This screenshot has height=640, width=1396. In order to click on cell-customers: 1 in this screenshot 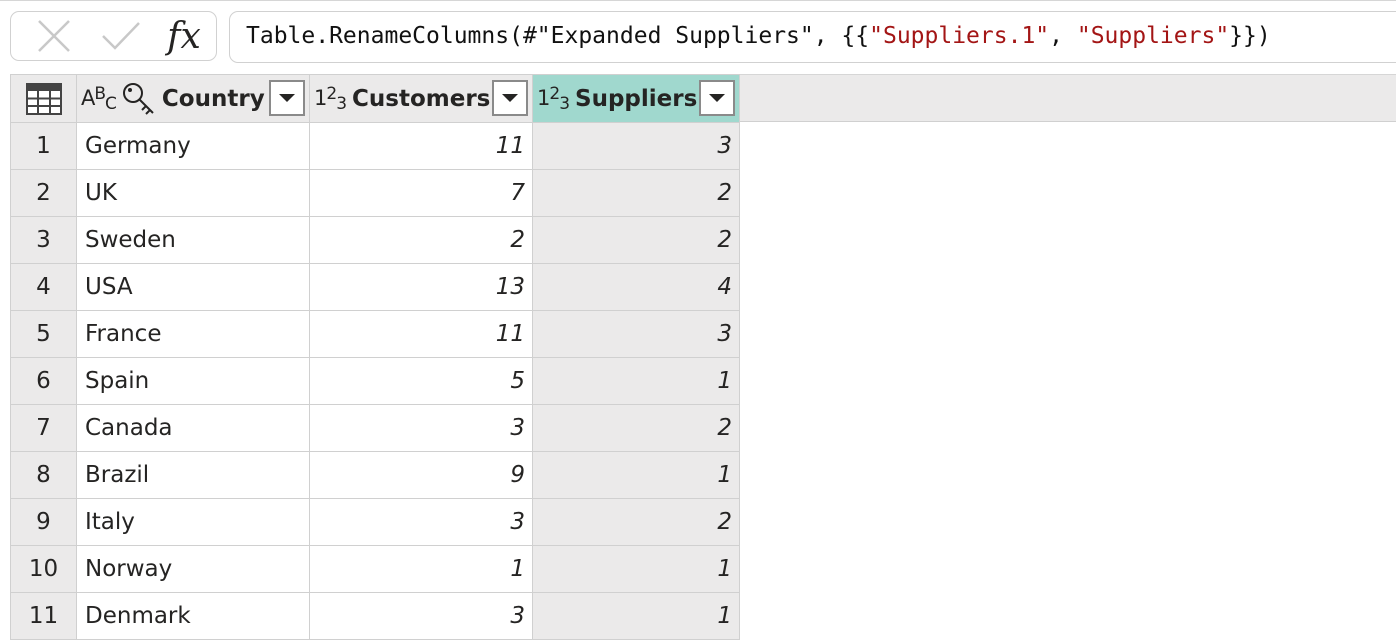, I will do `click(421, 569)`.